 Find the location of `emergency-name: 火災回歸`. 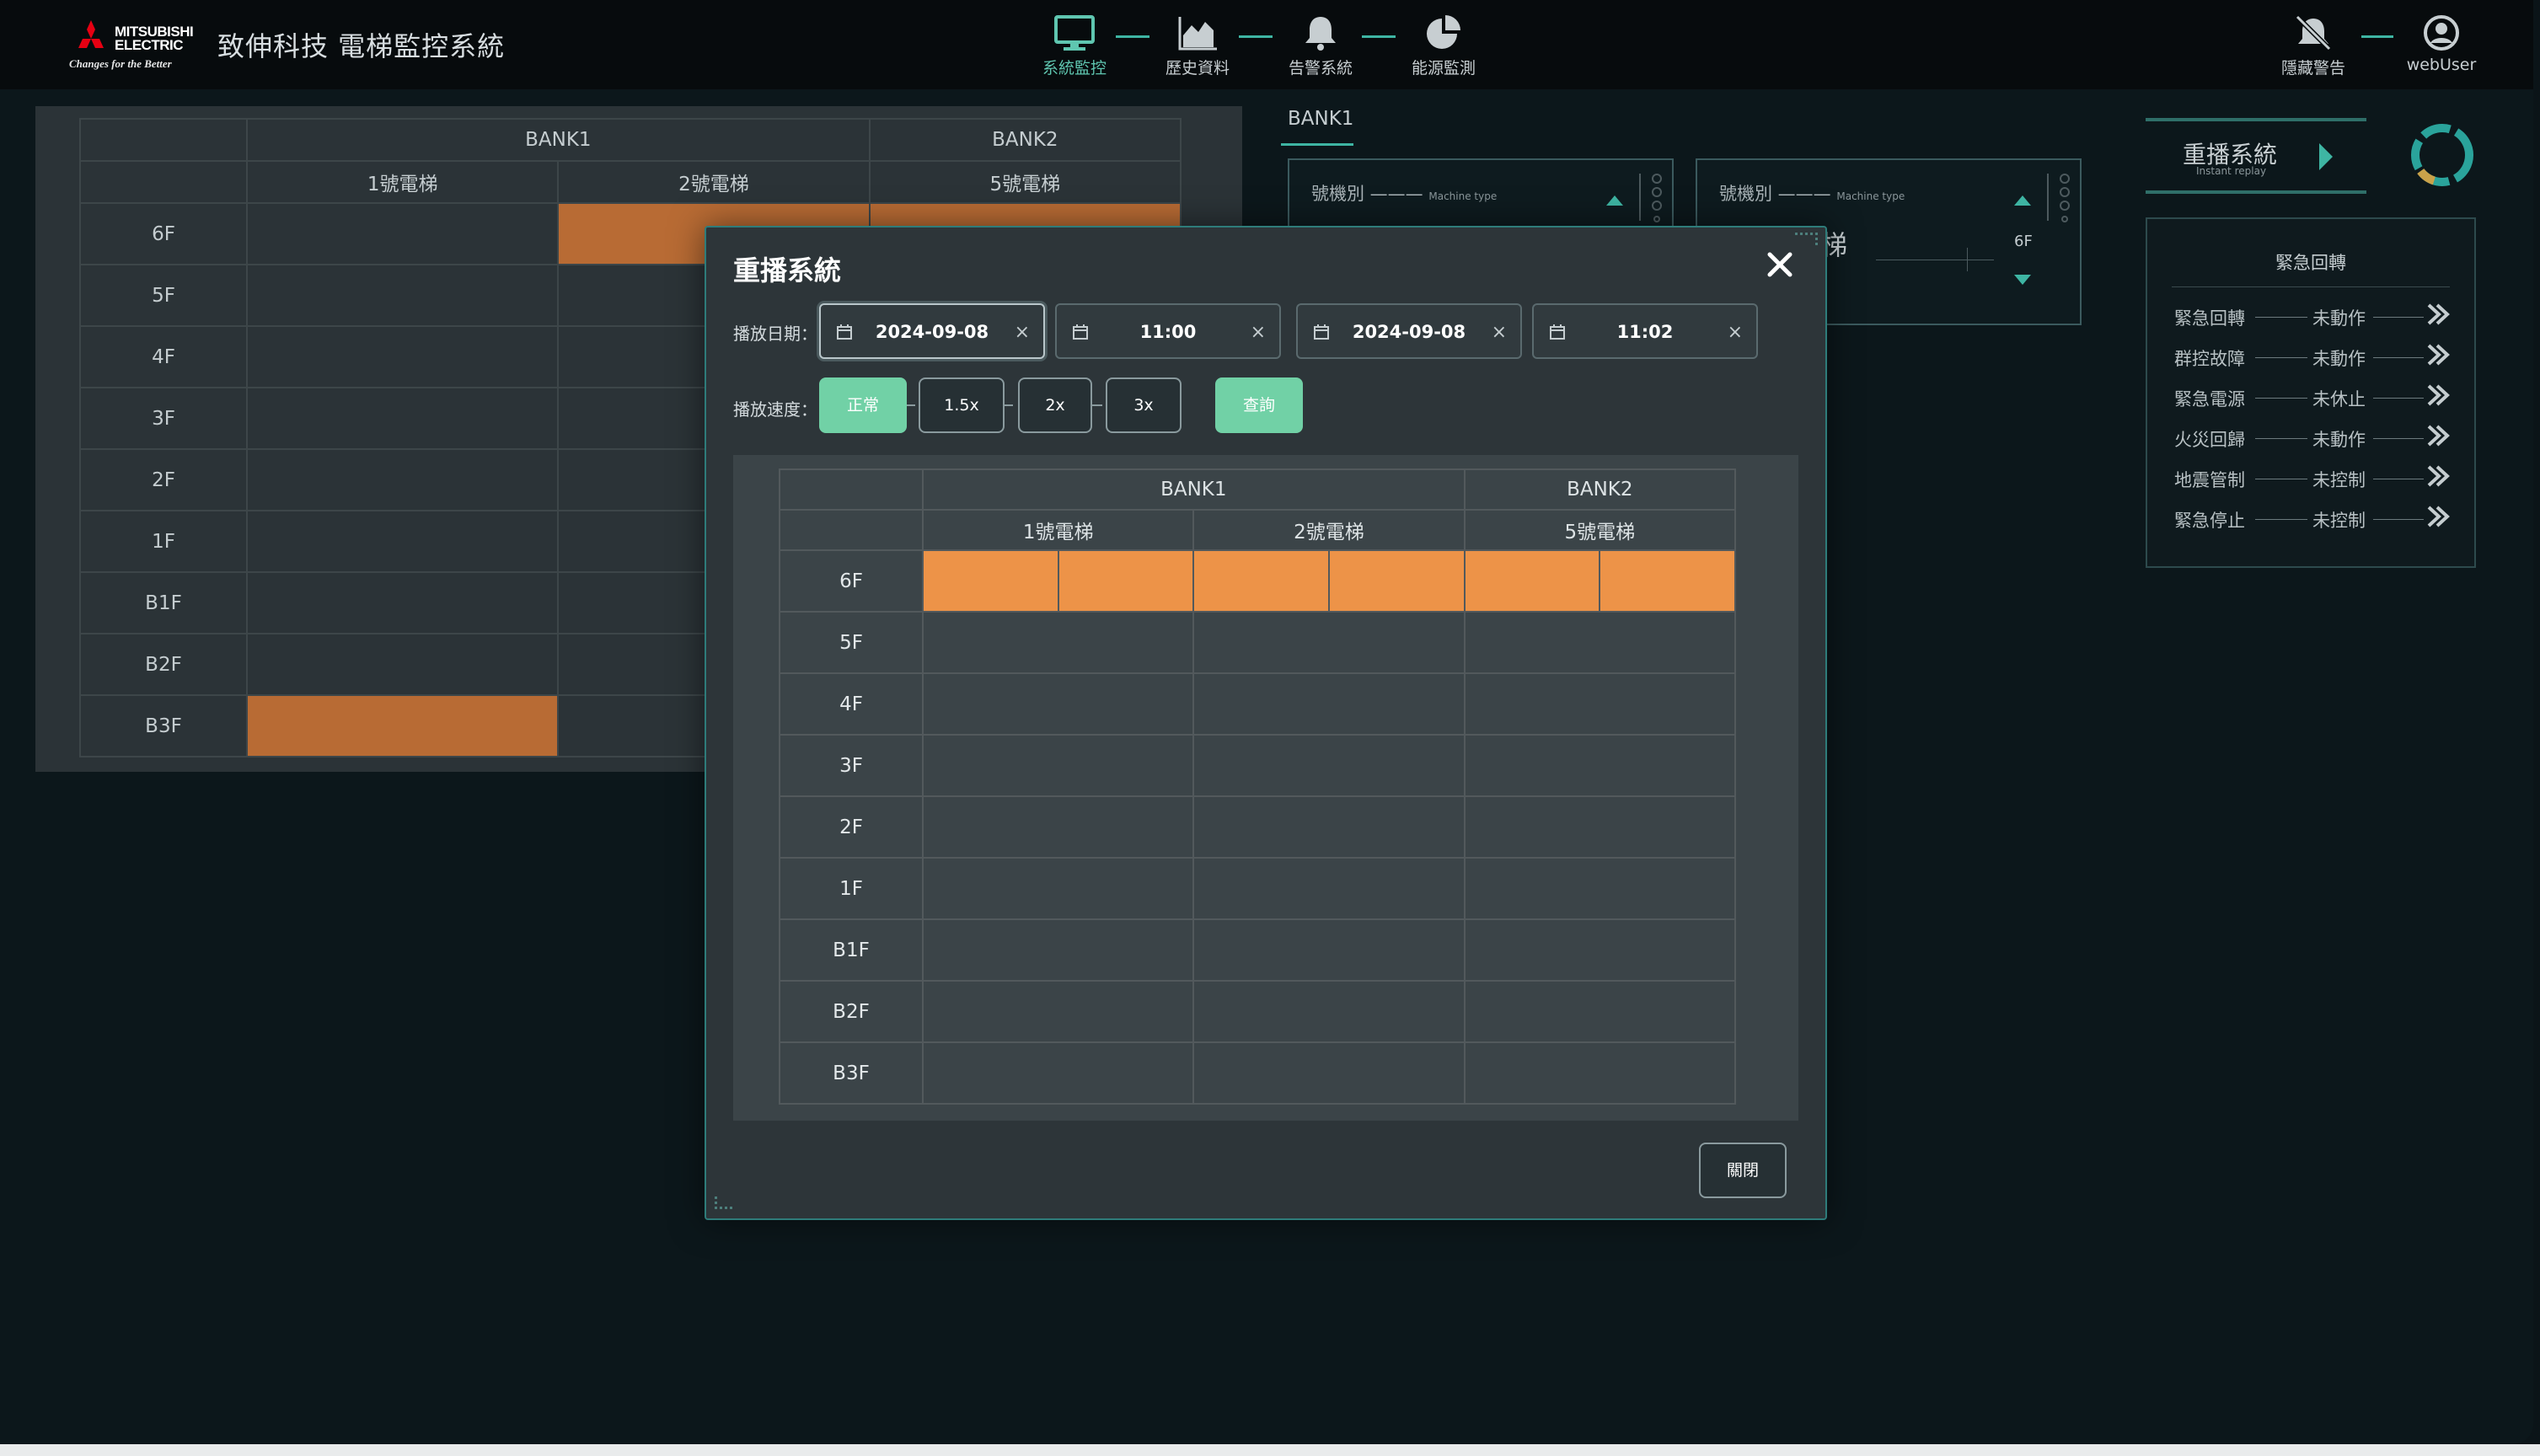

emergency-name: 火災回歸 is located at coordinates (2209, 440).